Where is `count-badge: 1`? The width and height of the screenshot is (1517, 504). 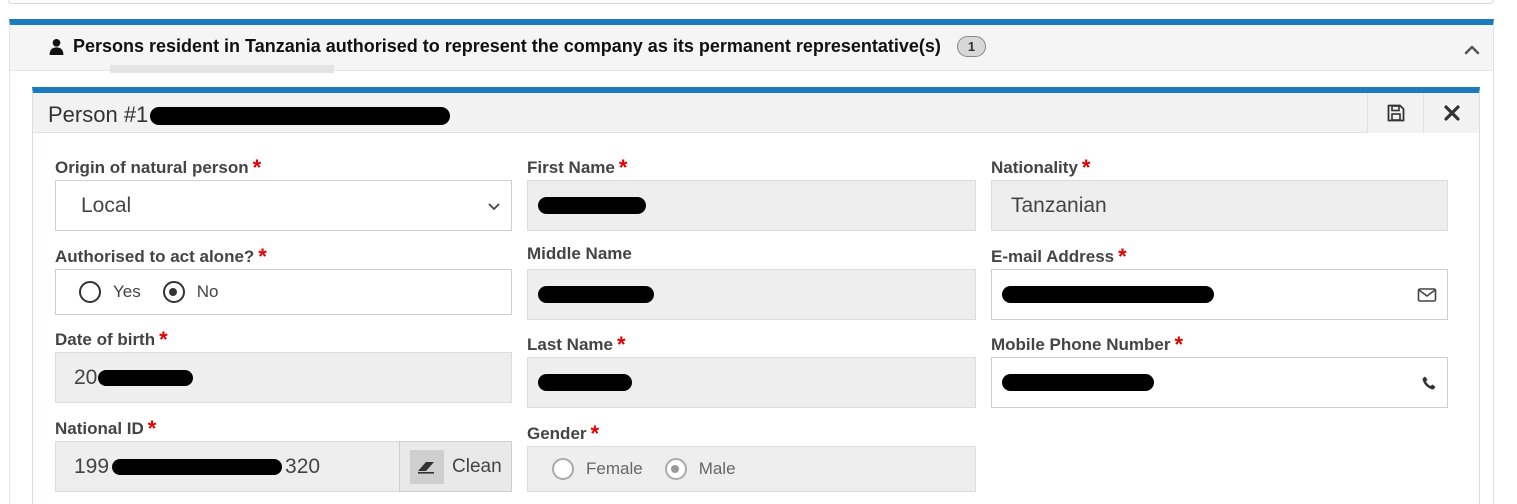
count-badge: 1 is located at coordinates (971, 46).